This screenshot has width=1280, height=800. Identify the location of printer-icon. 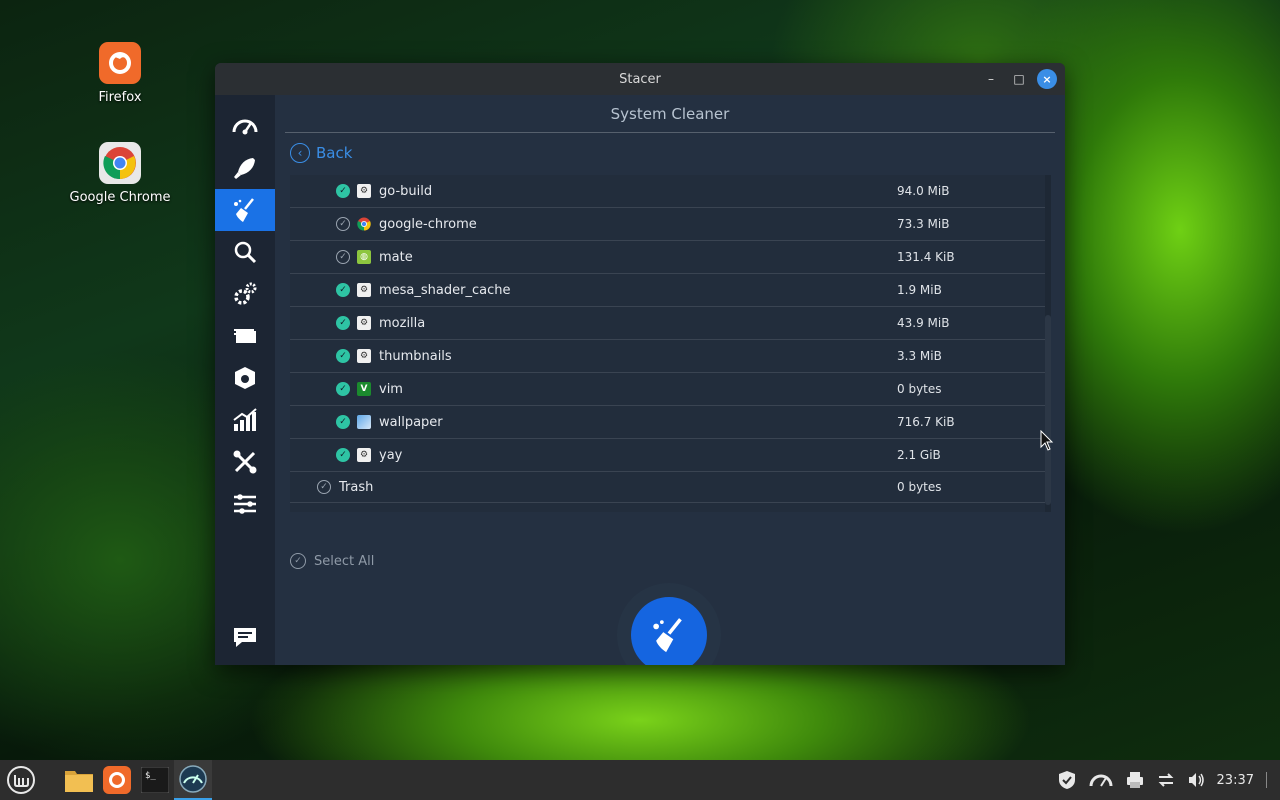
(1135, 780).